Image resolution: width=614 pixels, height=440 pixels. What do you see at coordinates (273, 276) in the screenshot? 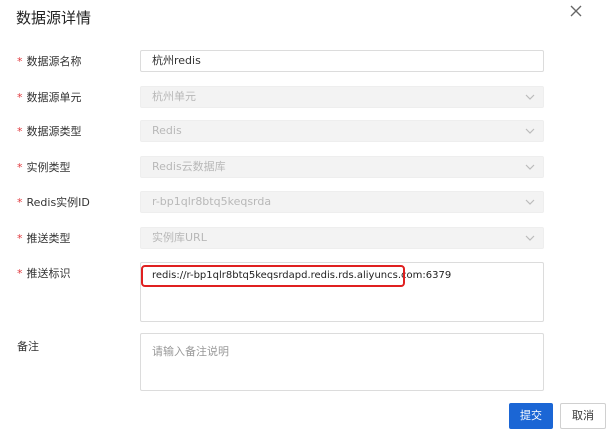
I see `highlight-box` at bounding box center [273, 276].